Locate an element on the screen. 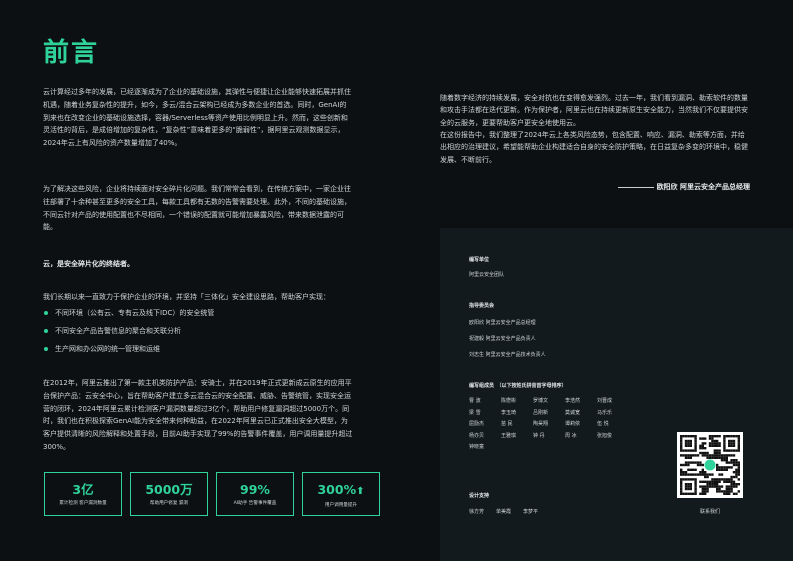 The height and width of the screenshot is (561, 793). list-item: 不同安全产品告警信息的聚合和关联分析 is located at coordinates (193, 331).